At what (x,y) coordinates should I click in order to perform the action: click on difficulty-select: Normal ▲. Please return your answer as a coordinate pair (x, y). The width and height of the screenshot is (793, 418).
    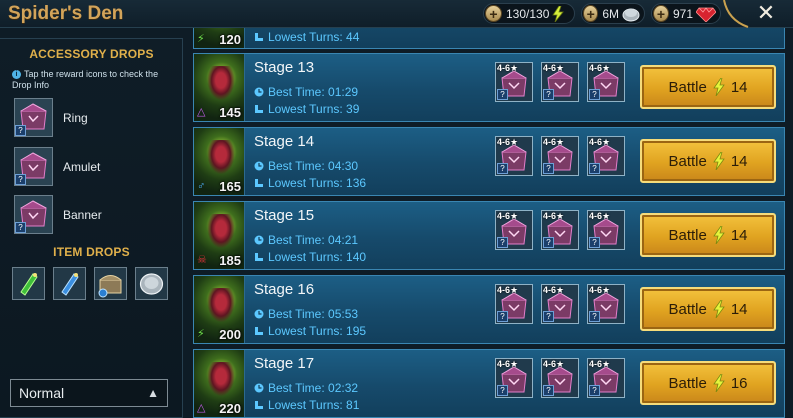
    Looking at the image, I should click on (89, 393).